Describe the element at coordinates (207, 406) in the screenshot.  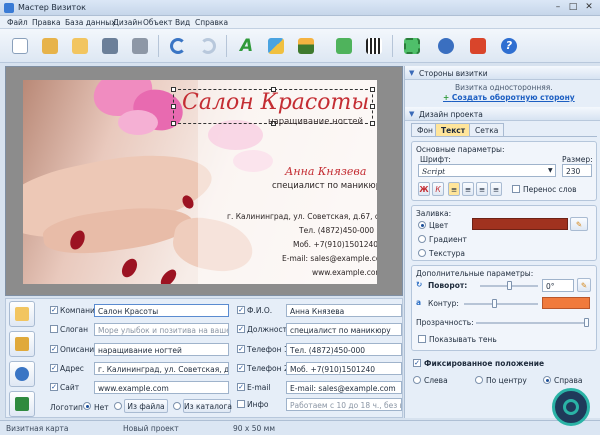
I see `logo-from-catalog-button: Из каталога` at that location.